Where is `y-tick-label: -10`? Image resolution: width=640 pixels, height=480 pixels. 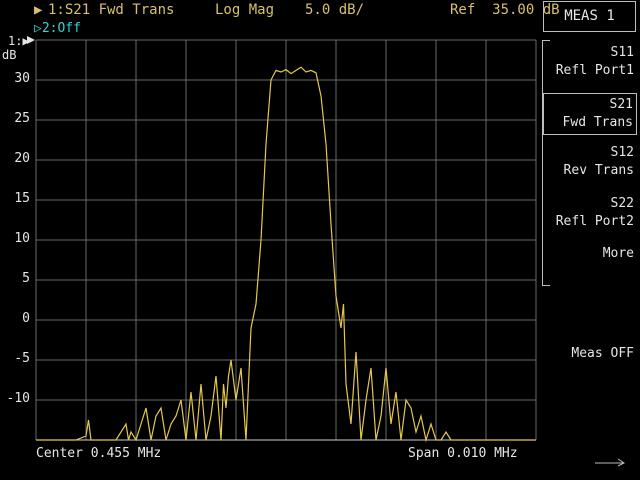
y-tick-label: -10 is located at coordinates (18, 398).